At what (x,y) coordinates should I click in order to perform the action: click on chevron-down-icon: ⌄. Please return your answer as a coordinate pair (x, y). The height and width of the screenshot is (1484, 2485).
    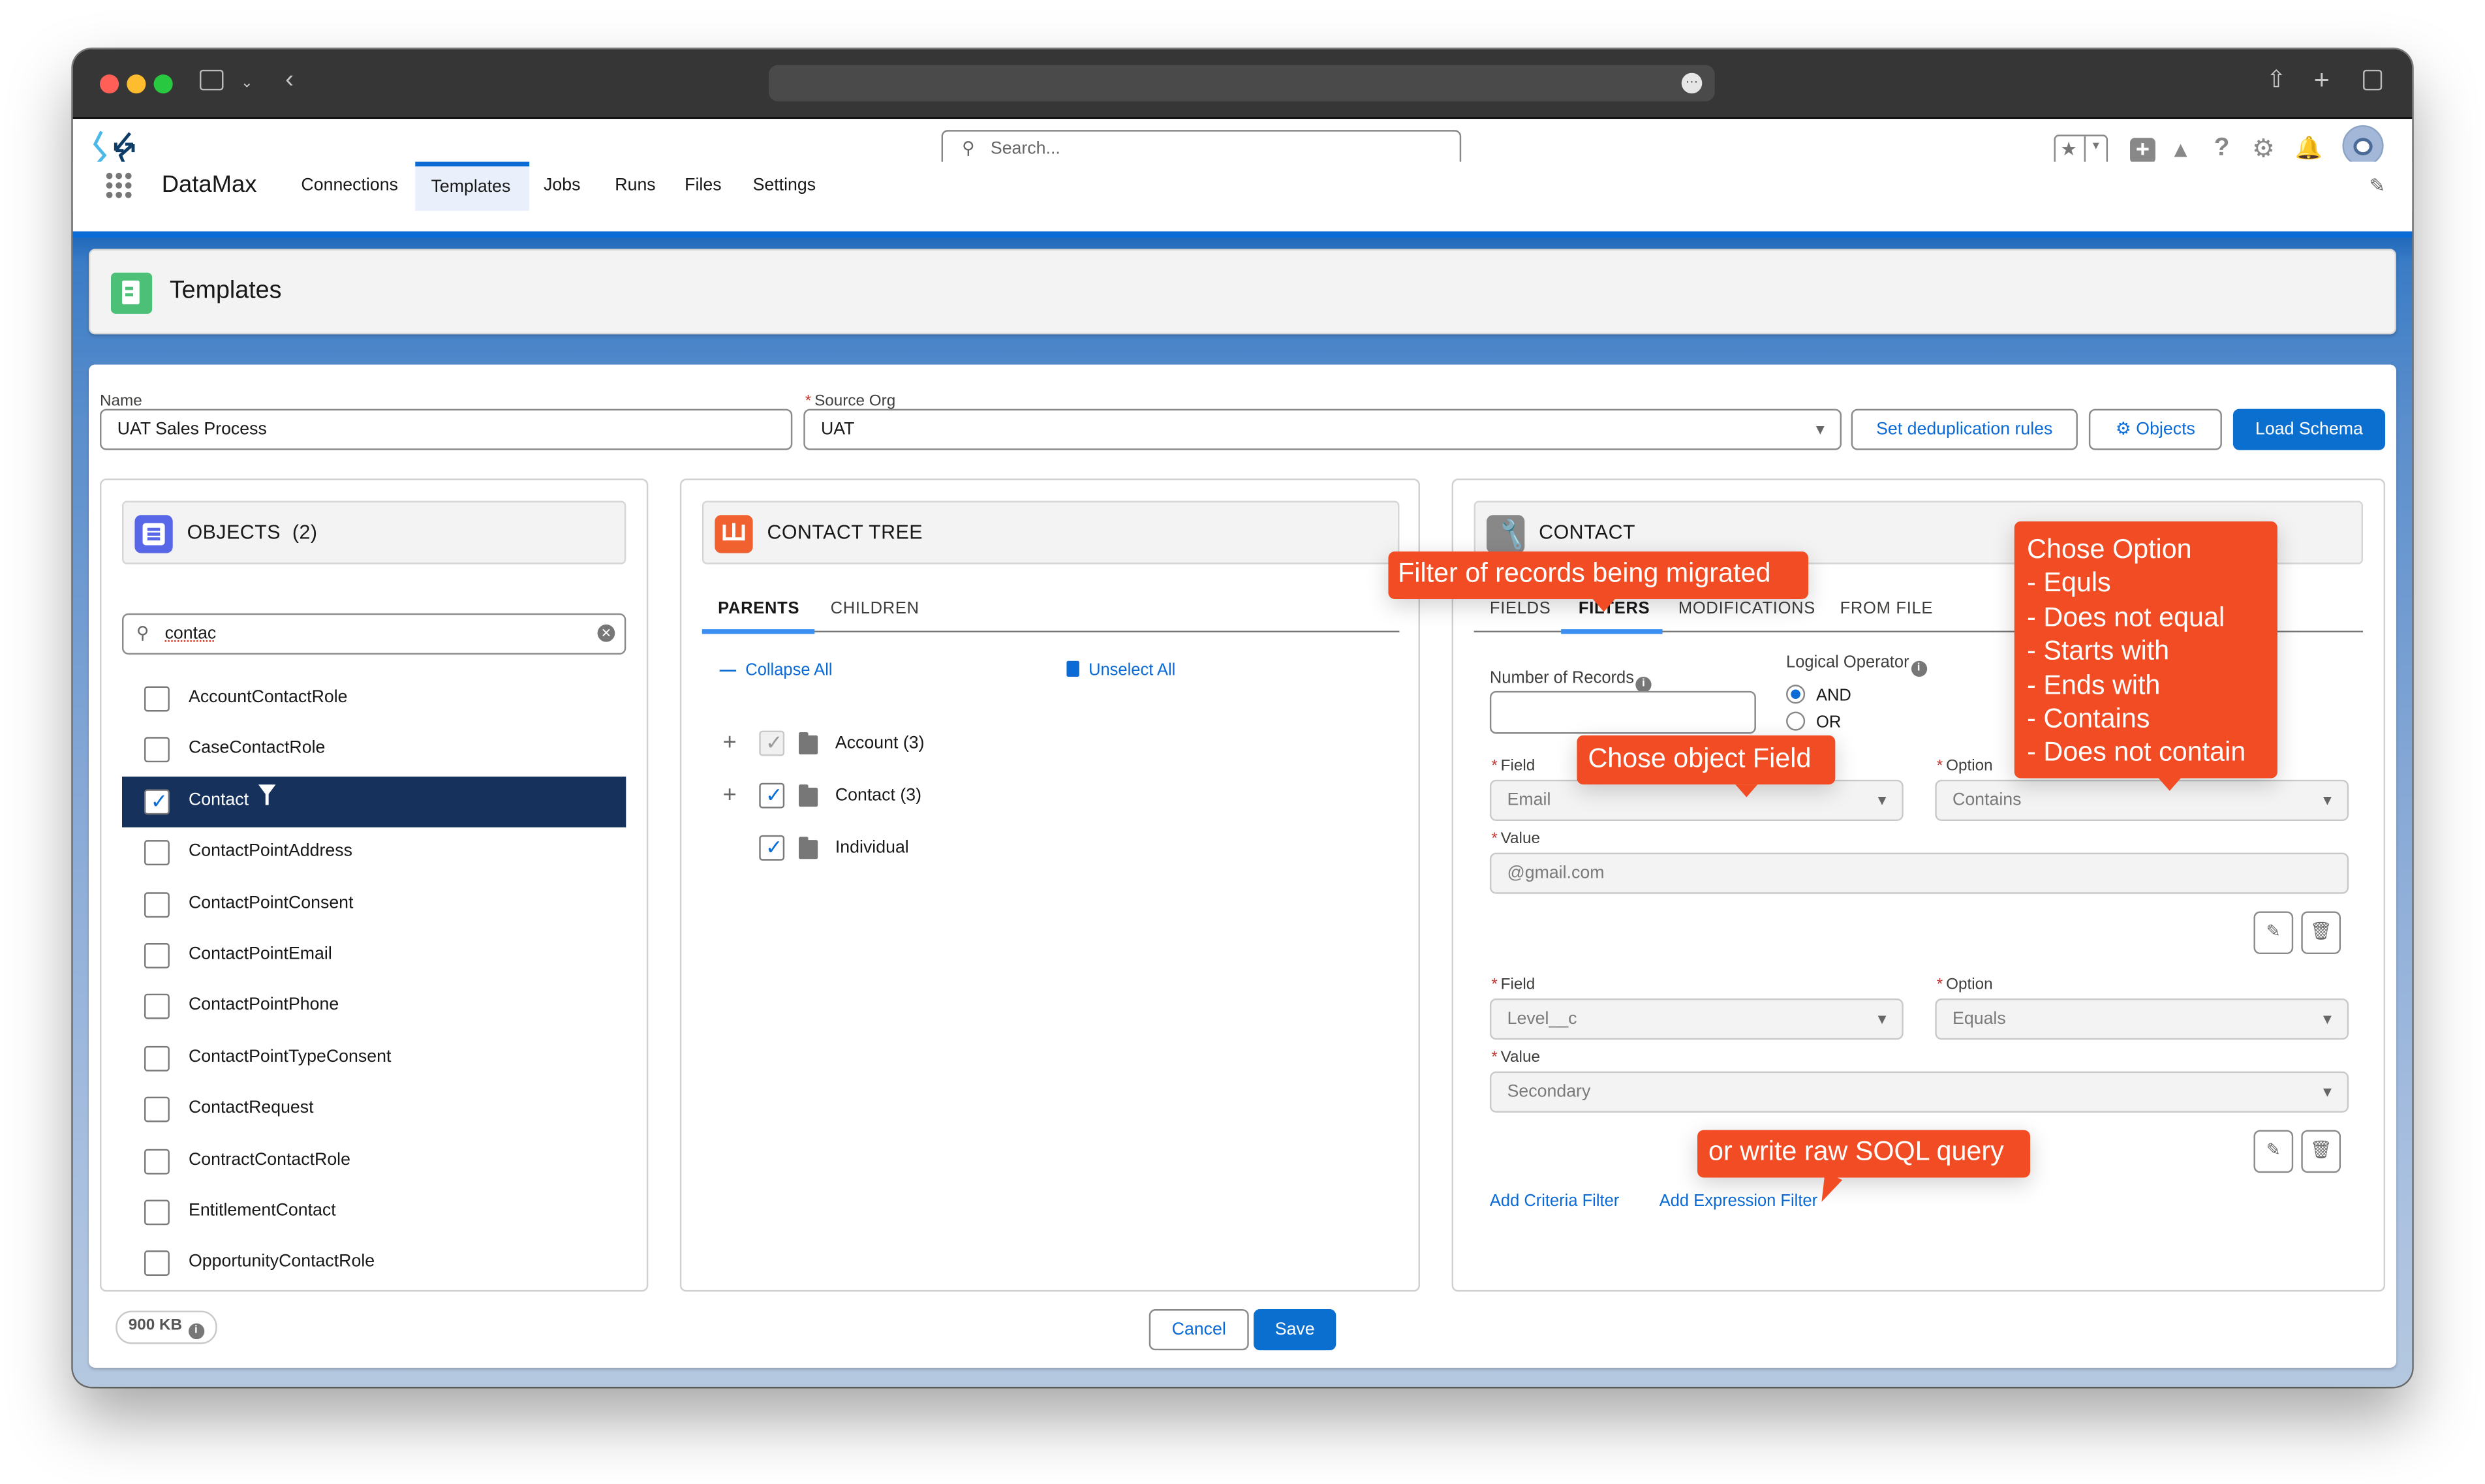
    Looking at the image, I should click on (247, 82).